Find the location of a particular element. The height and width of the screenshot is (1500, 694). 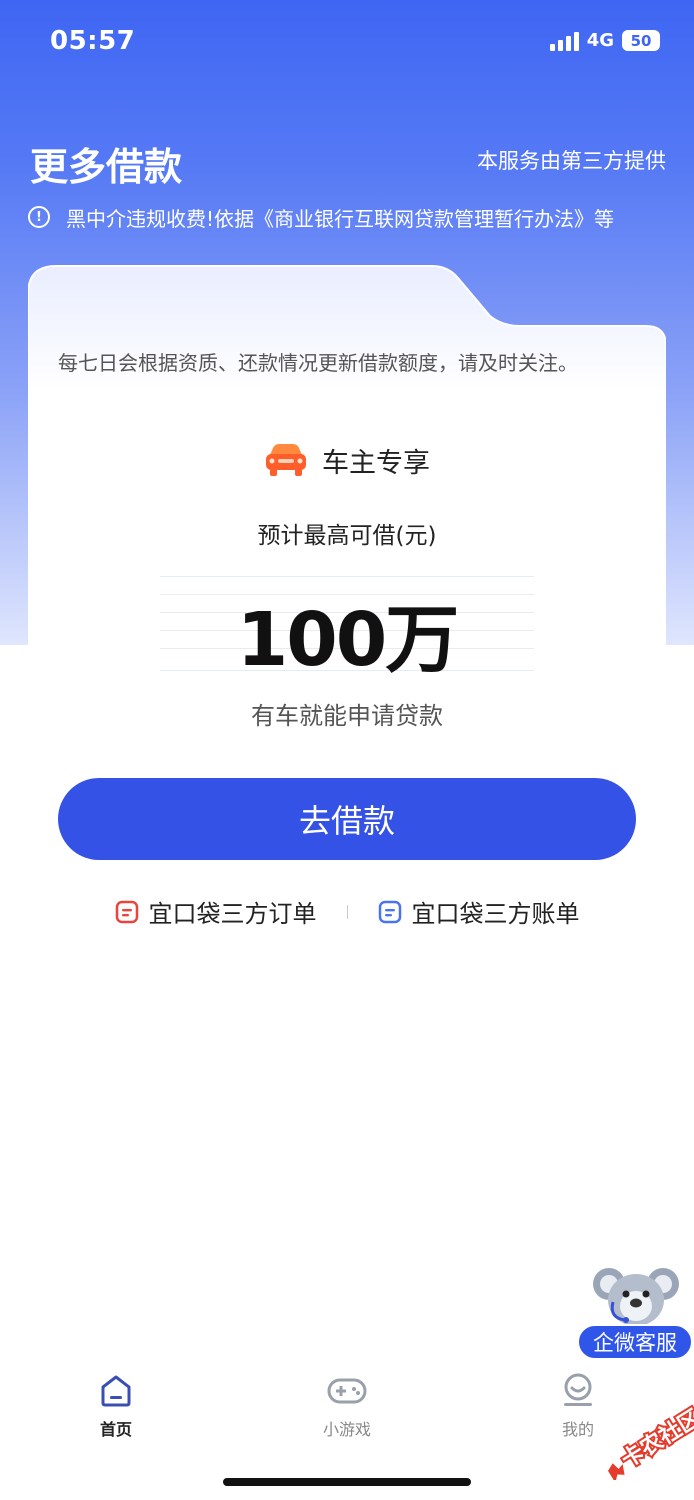

orders-link-label: 宜口袋三方订单 is located at coordinates (232, 914).